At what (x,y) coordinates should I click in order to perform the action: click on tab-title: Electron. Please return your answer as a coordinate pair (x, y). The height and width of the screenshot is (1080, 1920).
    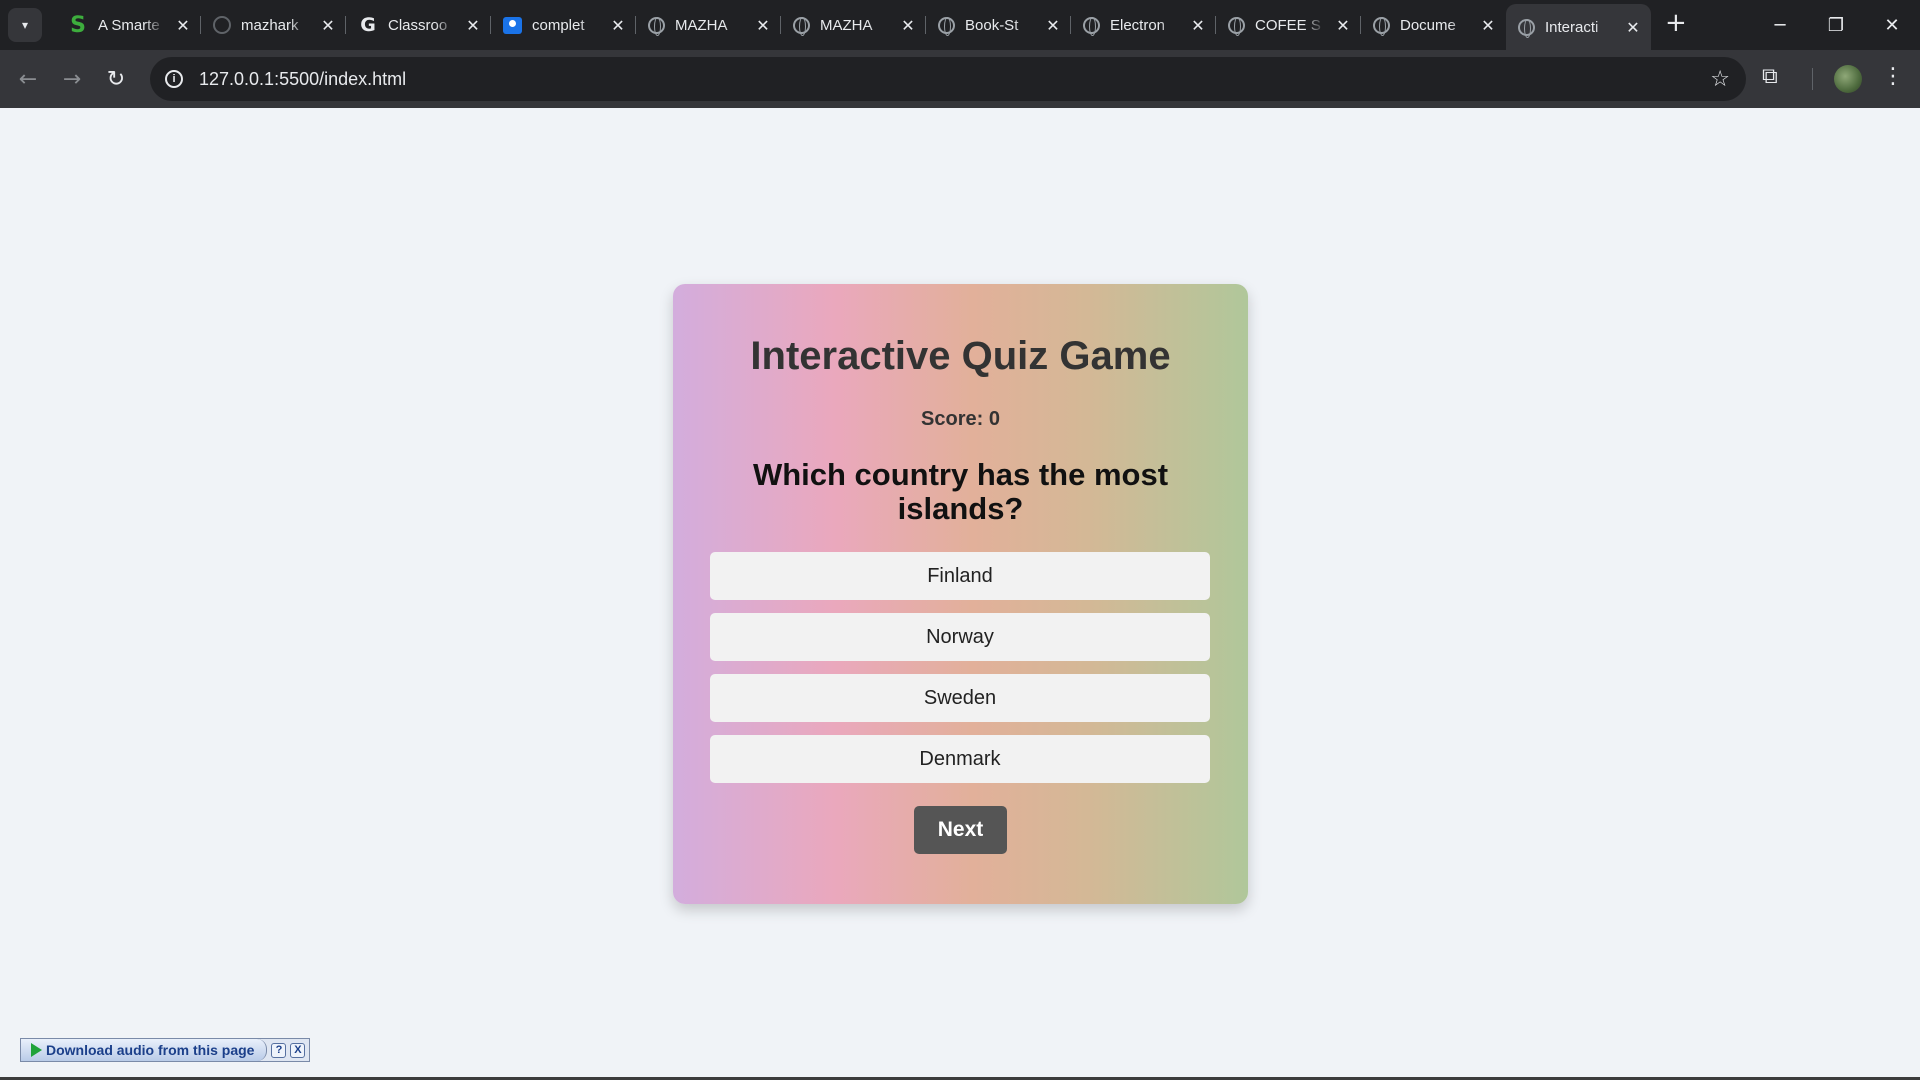
    Looking at the image, I should click on (1138, 25).